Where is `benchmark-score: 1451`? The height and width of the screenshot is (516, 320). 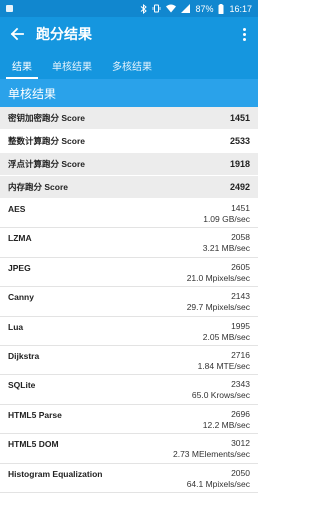 benchmark-score: 1451 is located at coordinates (240, 208).